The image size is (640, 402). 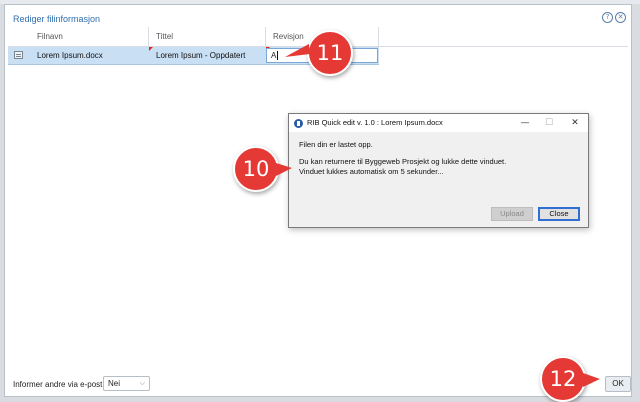 I want to click on notify-select: Nei ⌵, so click(x=126, y=383).